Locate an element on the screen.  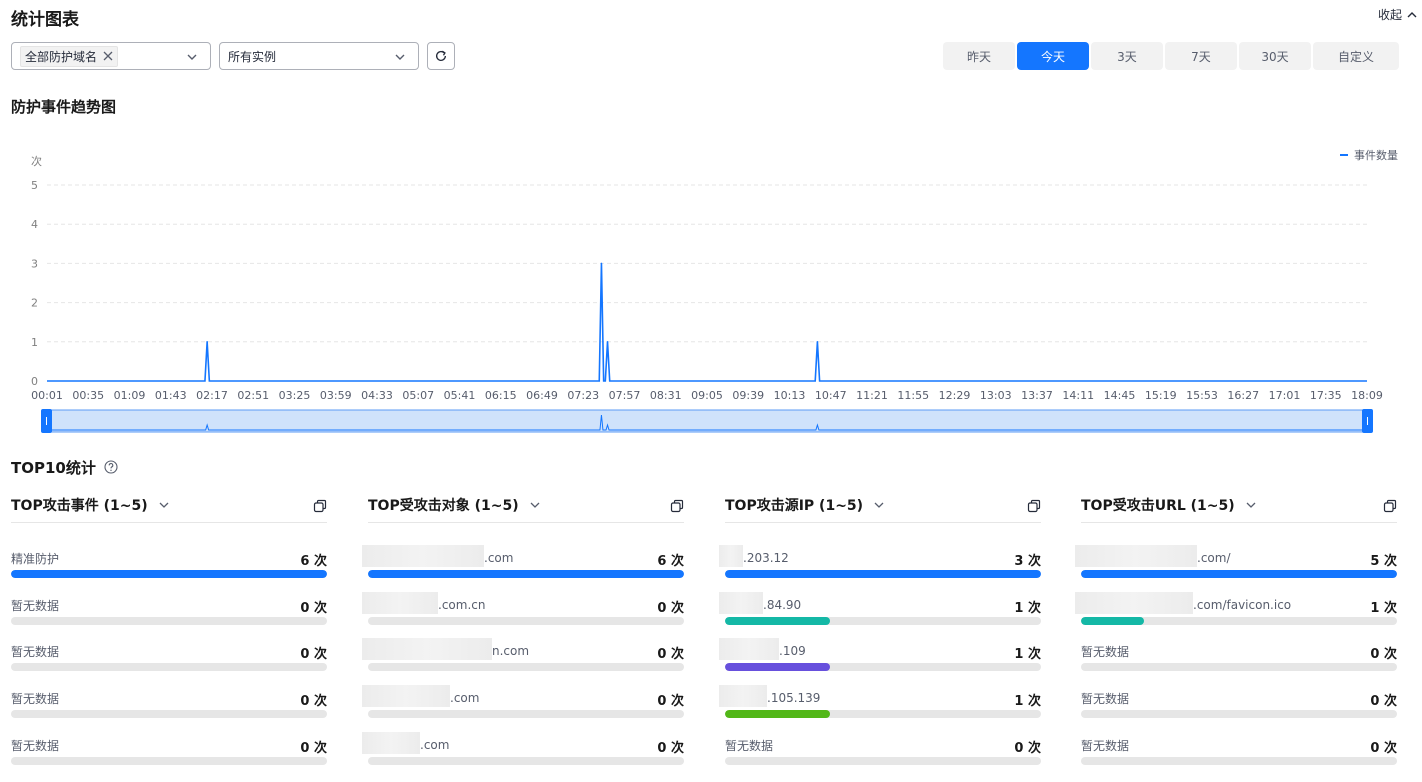
stat-row: .com/5 次 is located at coordinates (1236, 567).